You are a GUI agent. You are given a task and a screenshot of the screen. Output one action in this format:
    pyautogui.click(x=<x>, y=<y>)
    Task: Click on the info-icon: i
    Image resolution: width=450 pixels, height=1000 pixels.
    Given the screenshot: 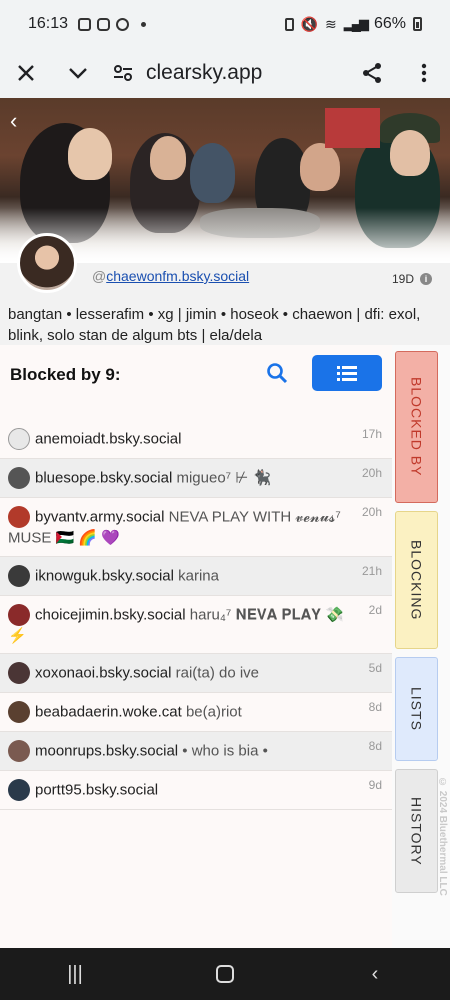 What is the action you would take?
    pyautogui.click(x=426, y=279)
    